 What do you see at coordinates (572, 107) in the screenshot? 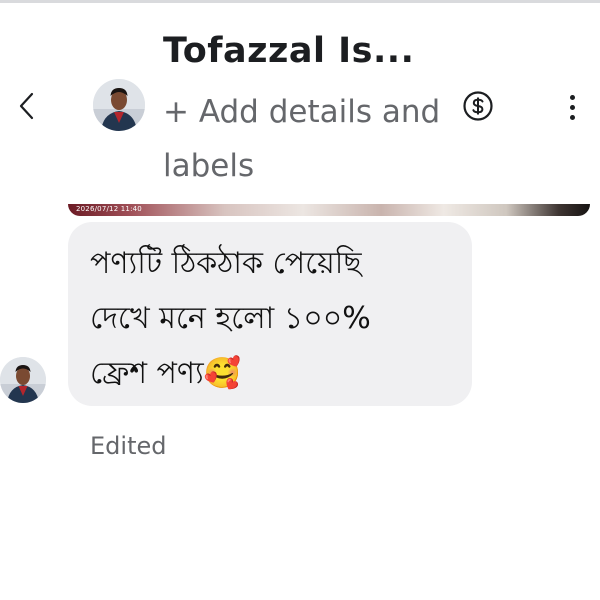
I see `more-options-button` at bounding box center [572, 107].